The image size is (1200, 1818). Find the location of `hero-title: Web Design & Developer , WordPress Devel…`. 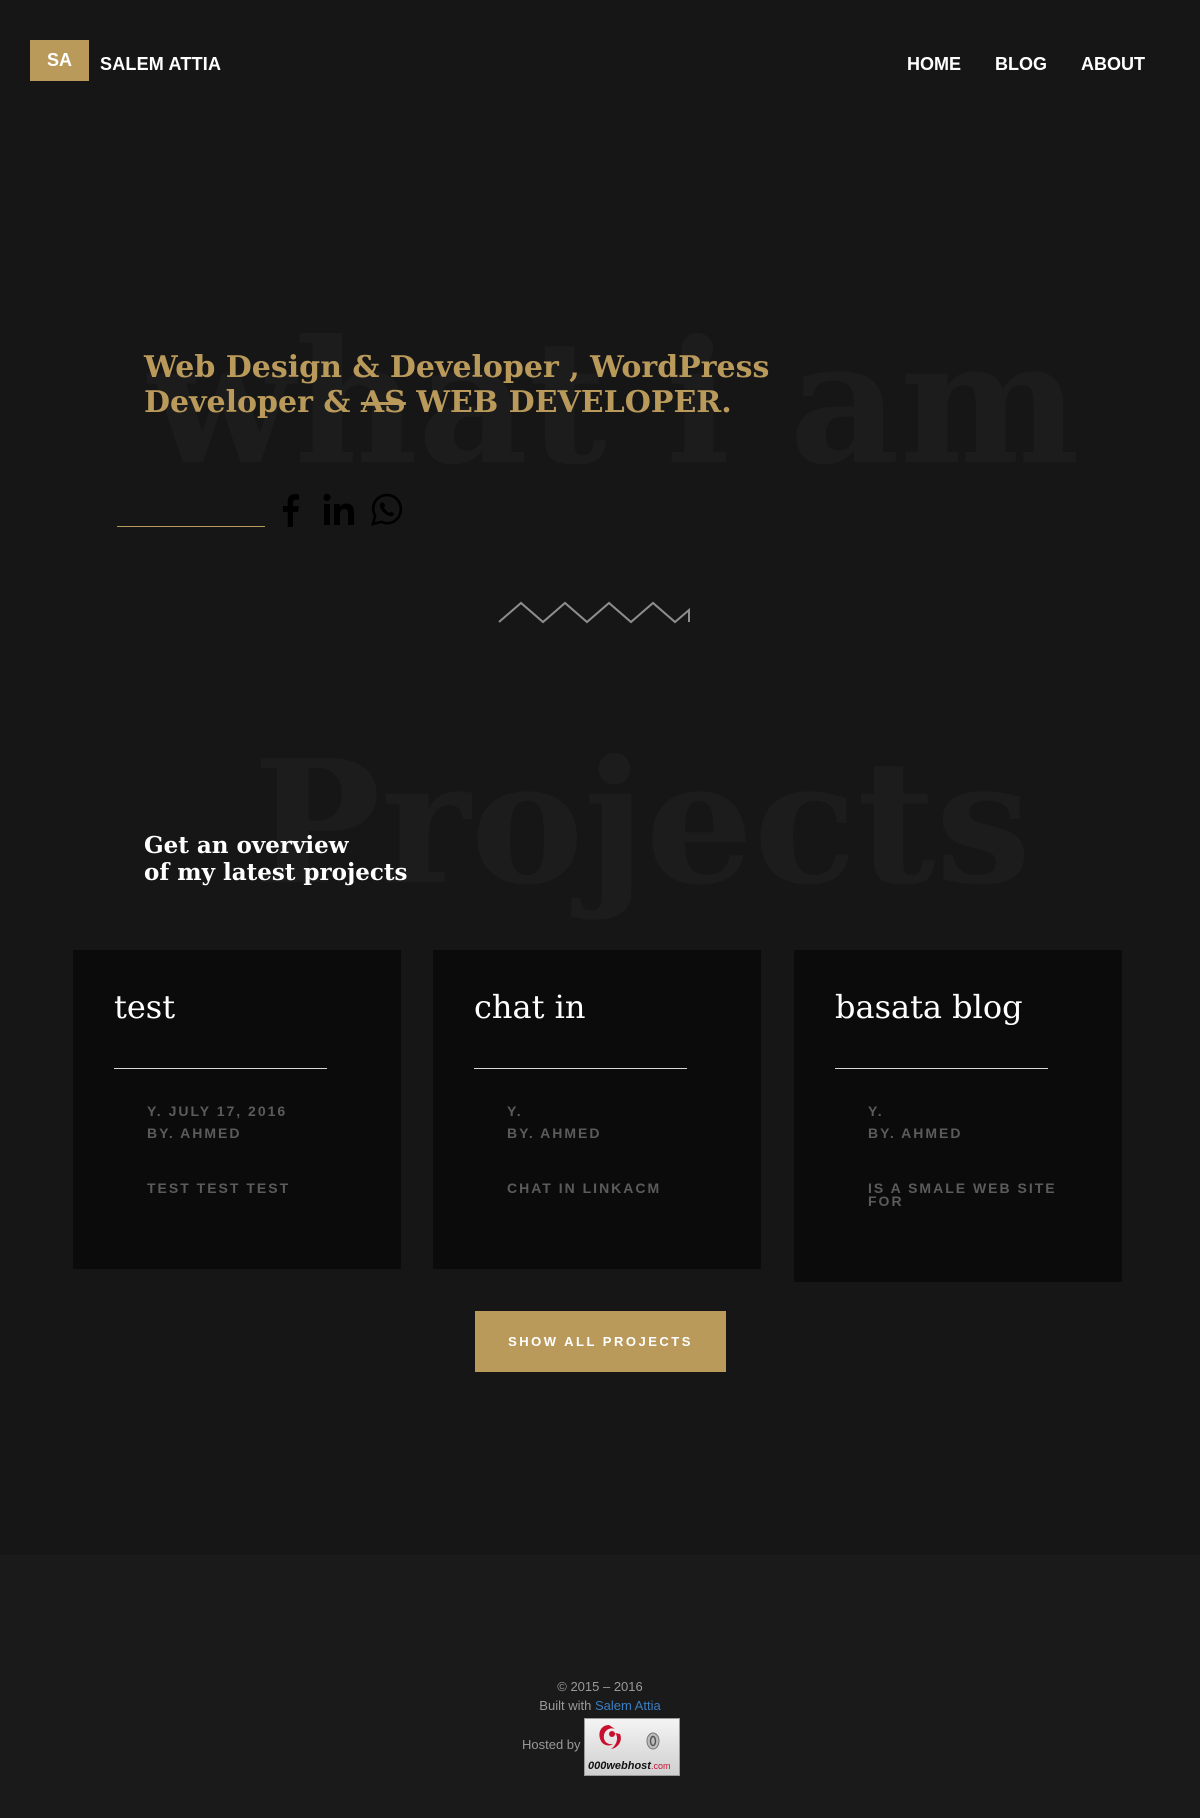

hero-title: Web Design & Developer , WordPress Devel… is located at coordinates (494, 385).